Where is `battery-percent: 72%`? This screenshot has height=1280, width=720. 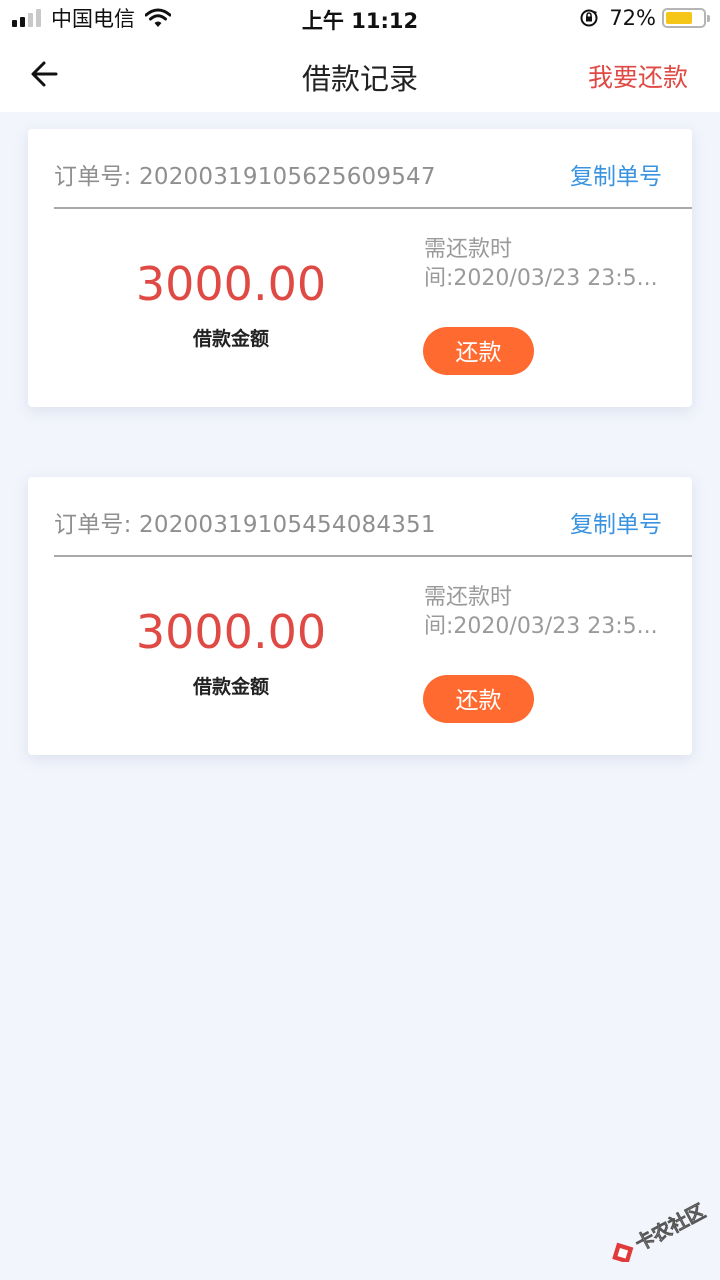 battery-percent: 72% is located at coordinates (632, 18).